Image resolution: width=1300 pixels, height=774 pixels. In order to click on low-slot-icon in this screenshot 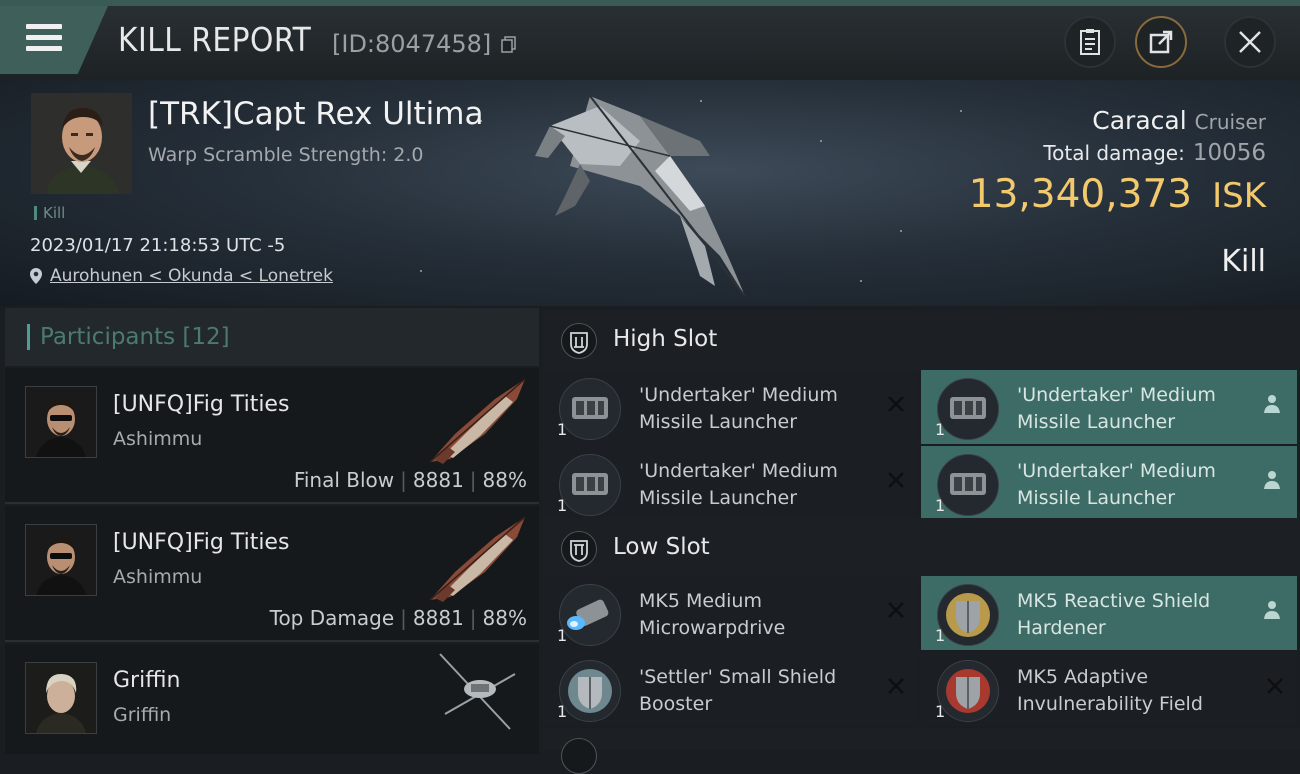, I will do `click(579, 549)`.